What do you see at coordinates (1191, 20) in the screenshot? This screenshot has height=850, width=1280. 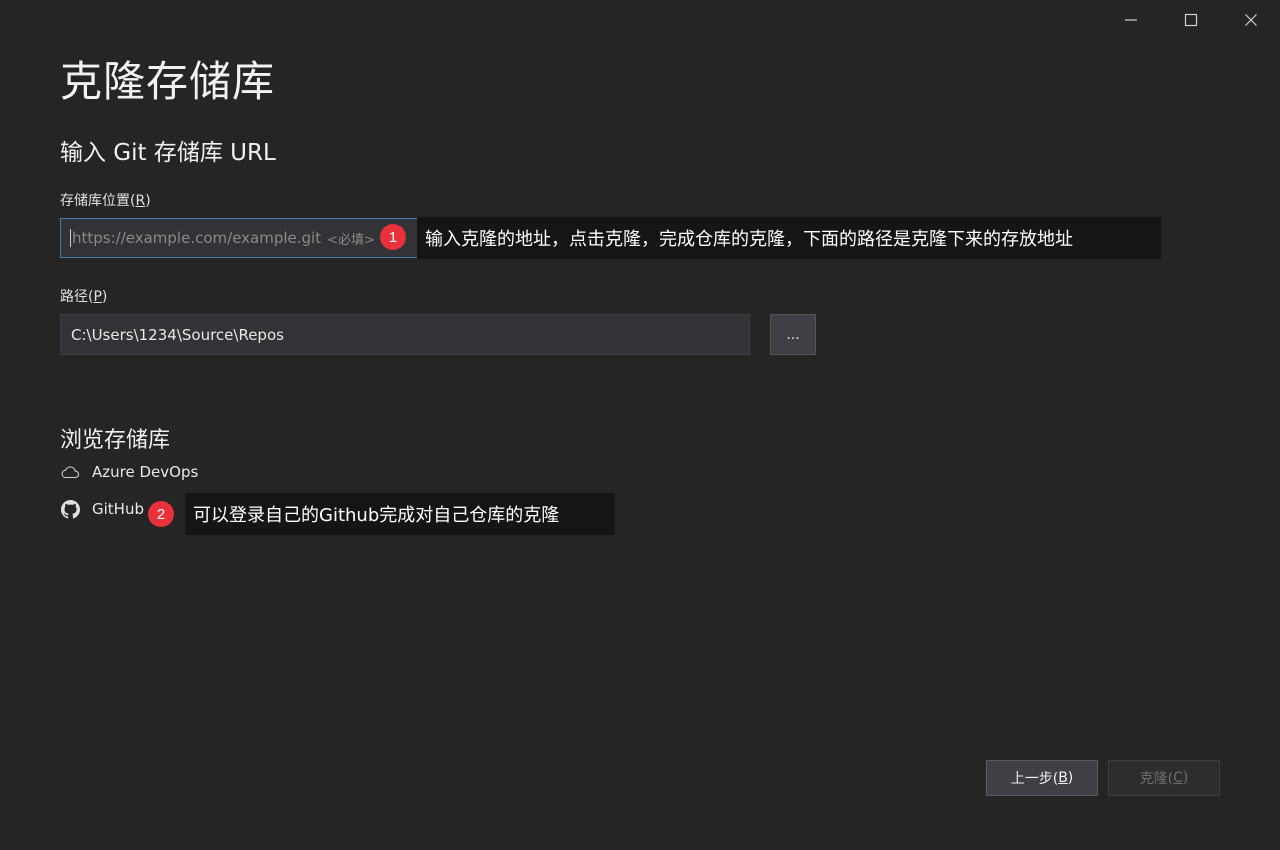 I see `maximize-icon` at bounding box center [1191, 20].